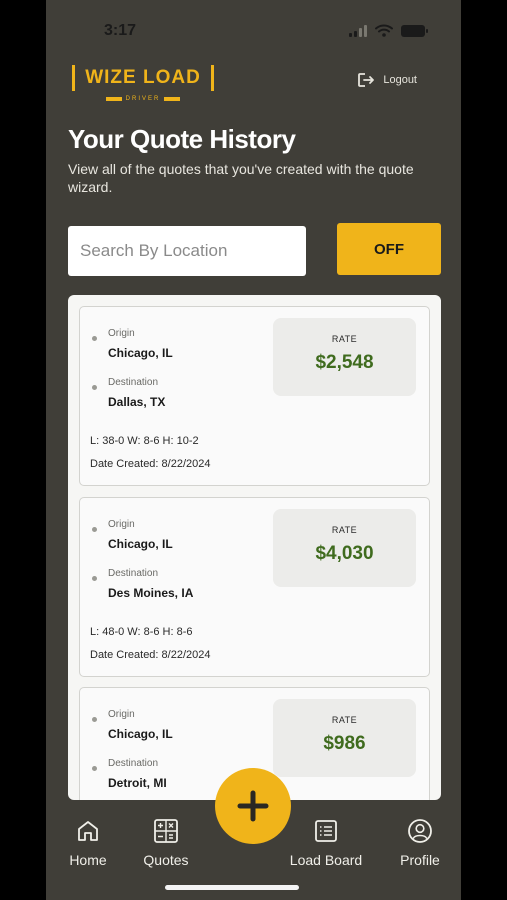 The height and width of the screenshot is (900, 507). Describe the element at coordinates (166, 831) in the screenshot. I see `calculator-icon` at that location.